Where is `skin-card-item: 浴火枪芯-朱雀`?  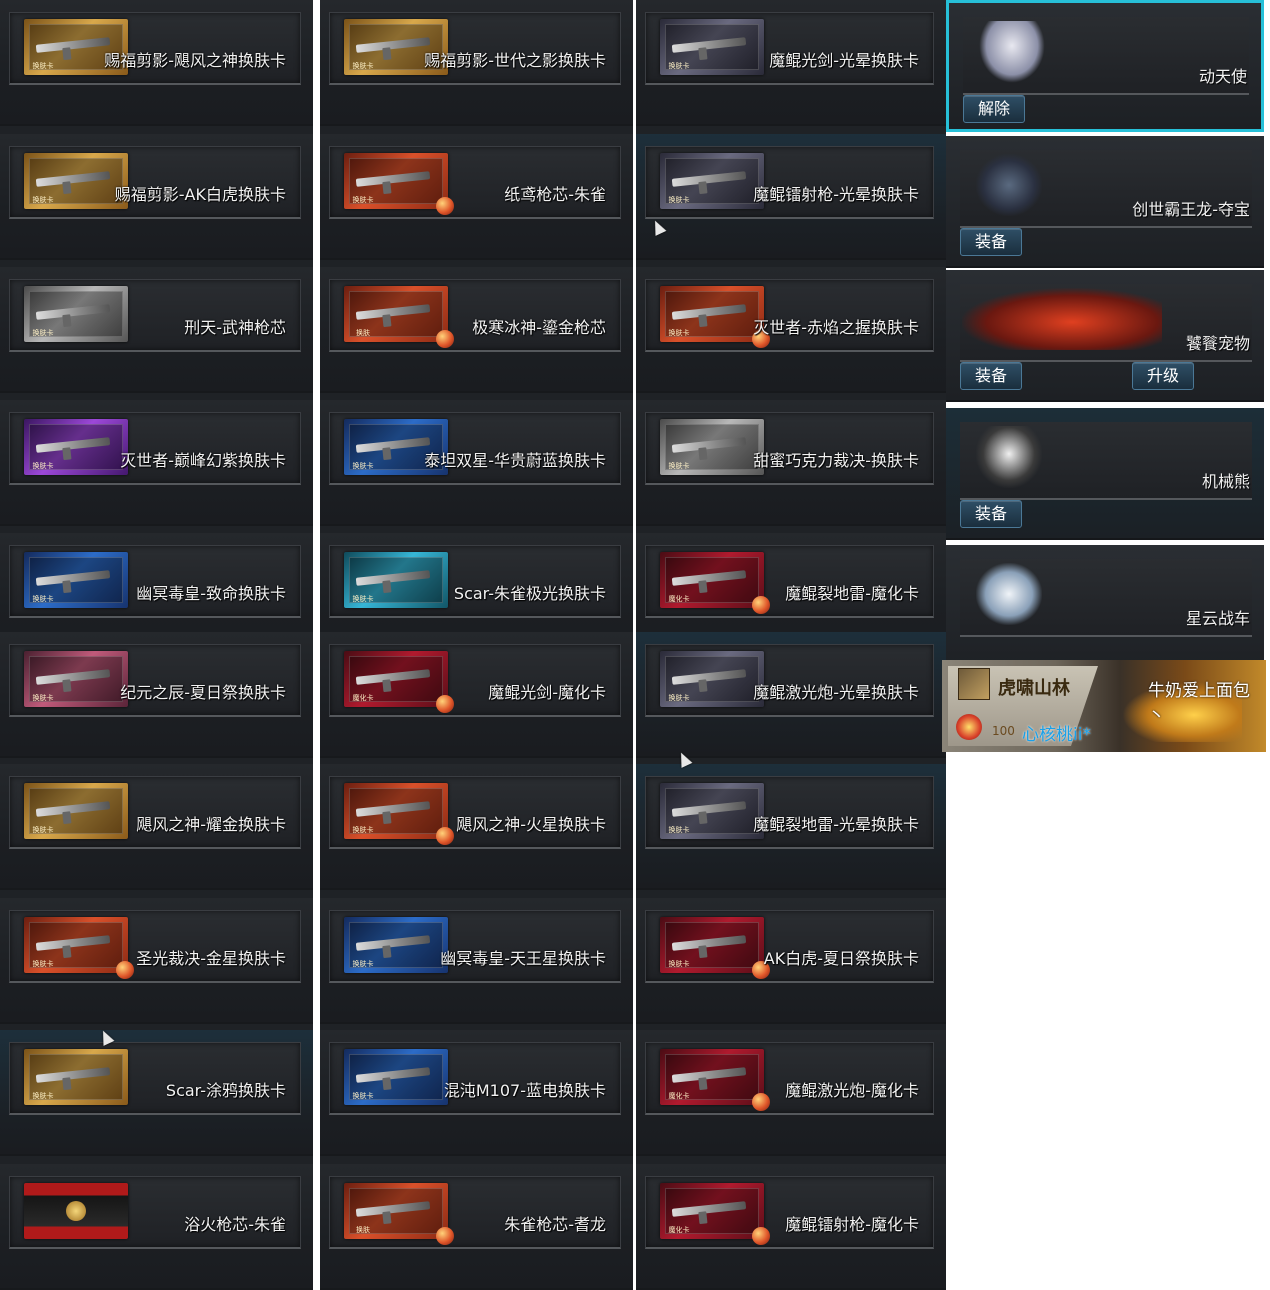 skin-card-item: 浴火枪芯-朱雀 is located at coordinates (156, 1227).